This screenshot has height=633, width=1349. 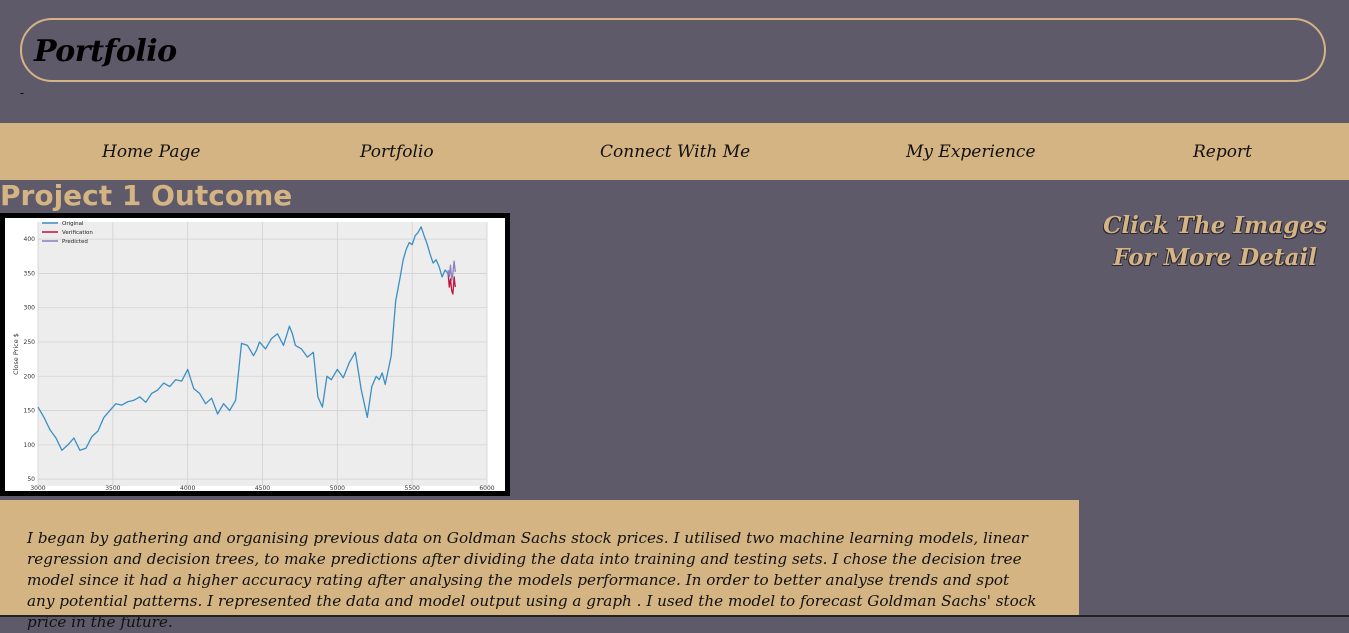 What do you see at coordinates (73, 224) in the screenshot?
I see `legend-original-label: Original` at bounding box center [73, 224].